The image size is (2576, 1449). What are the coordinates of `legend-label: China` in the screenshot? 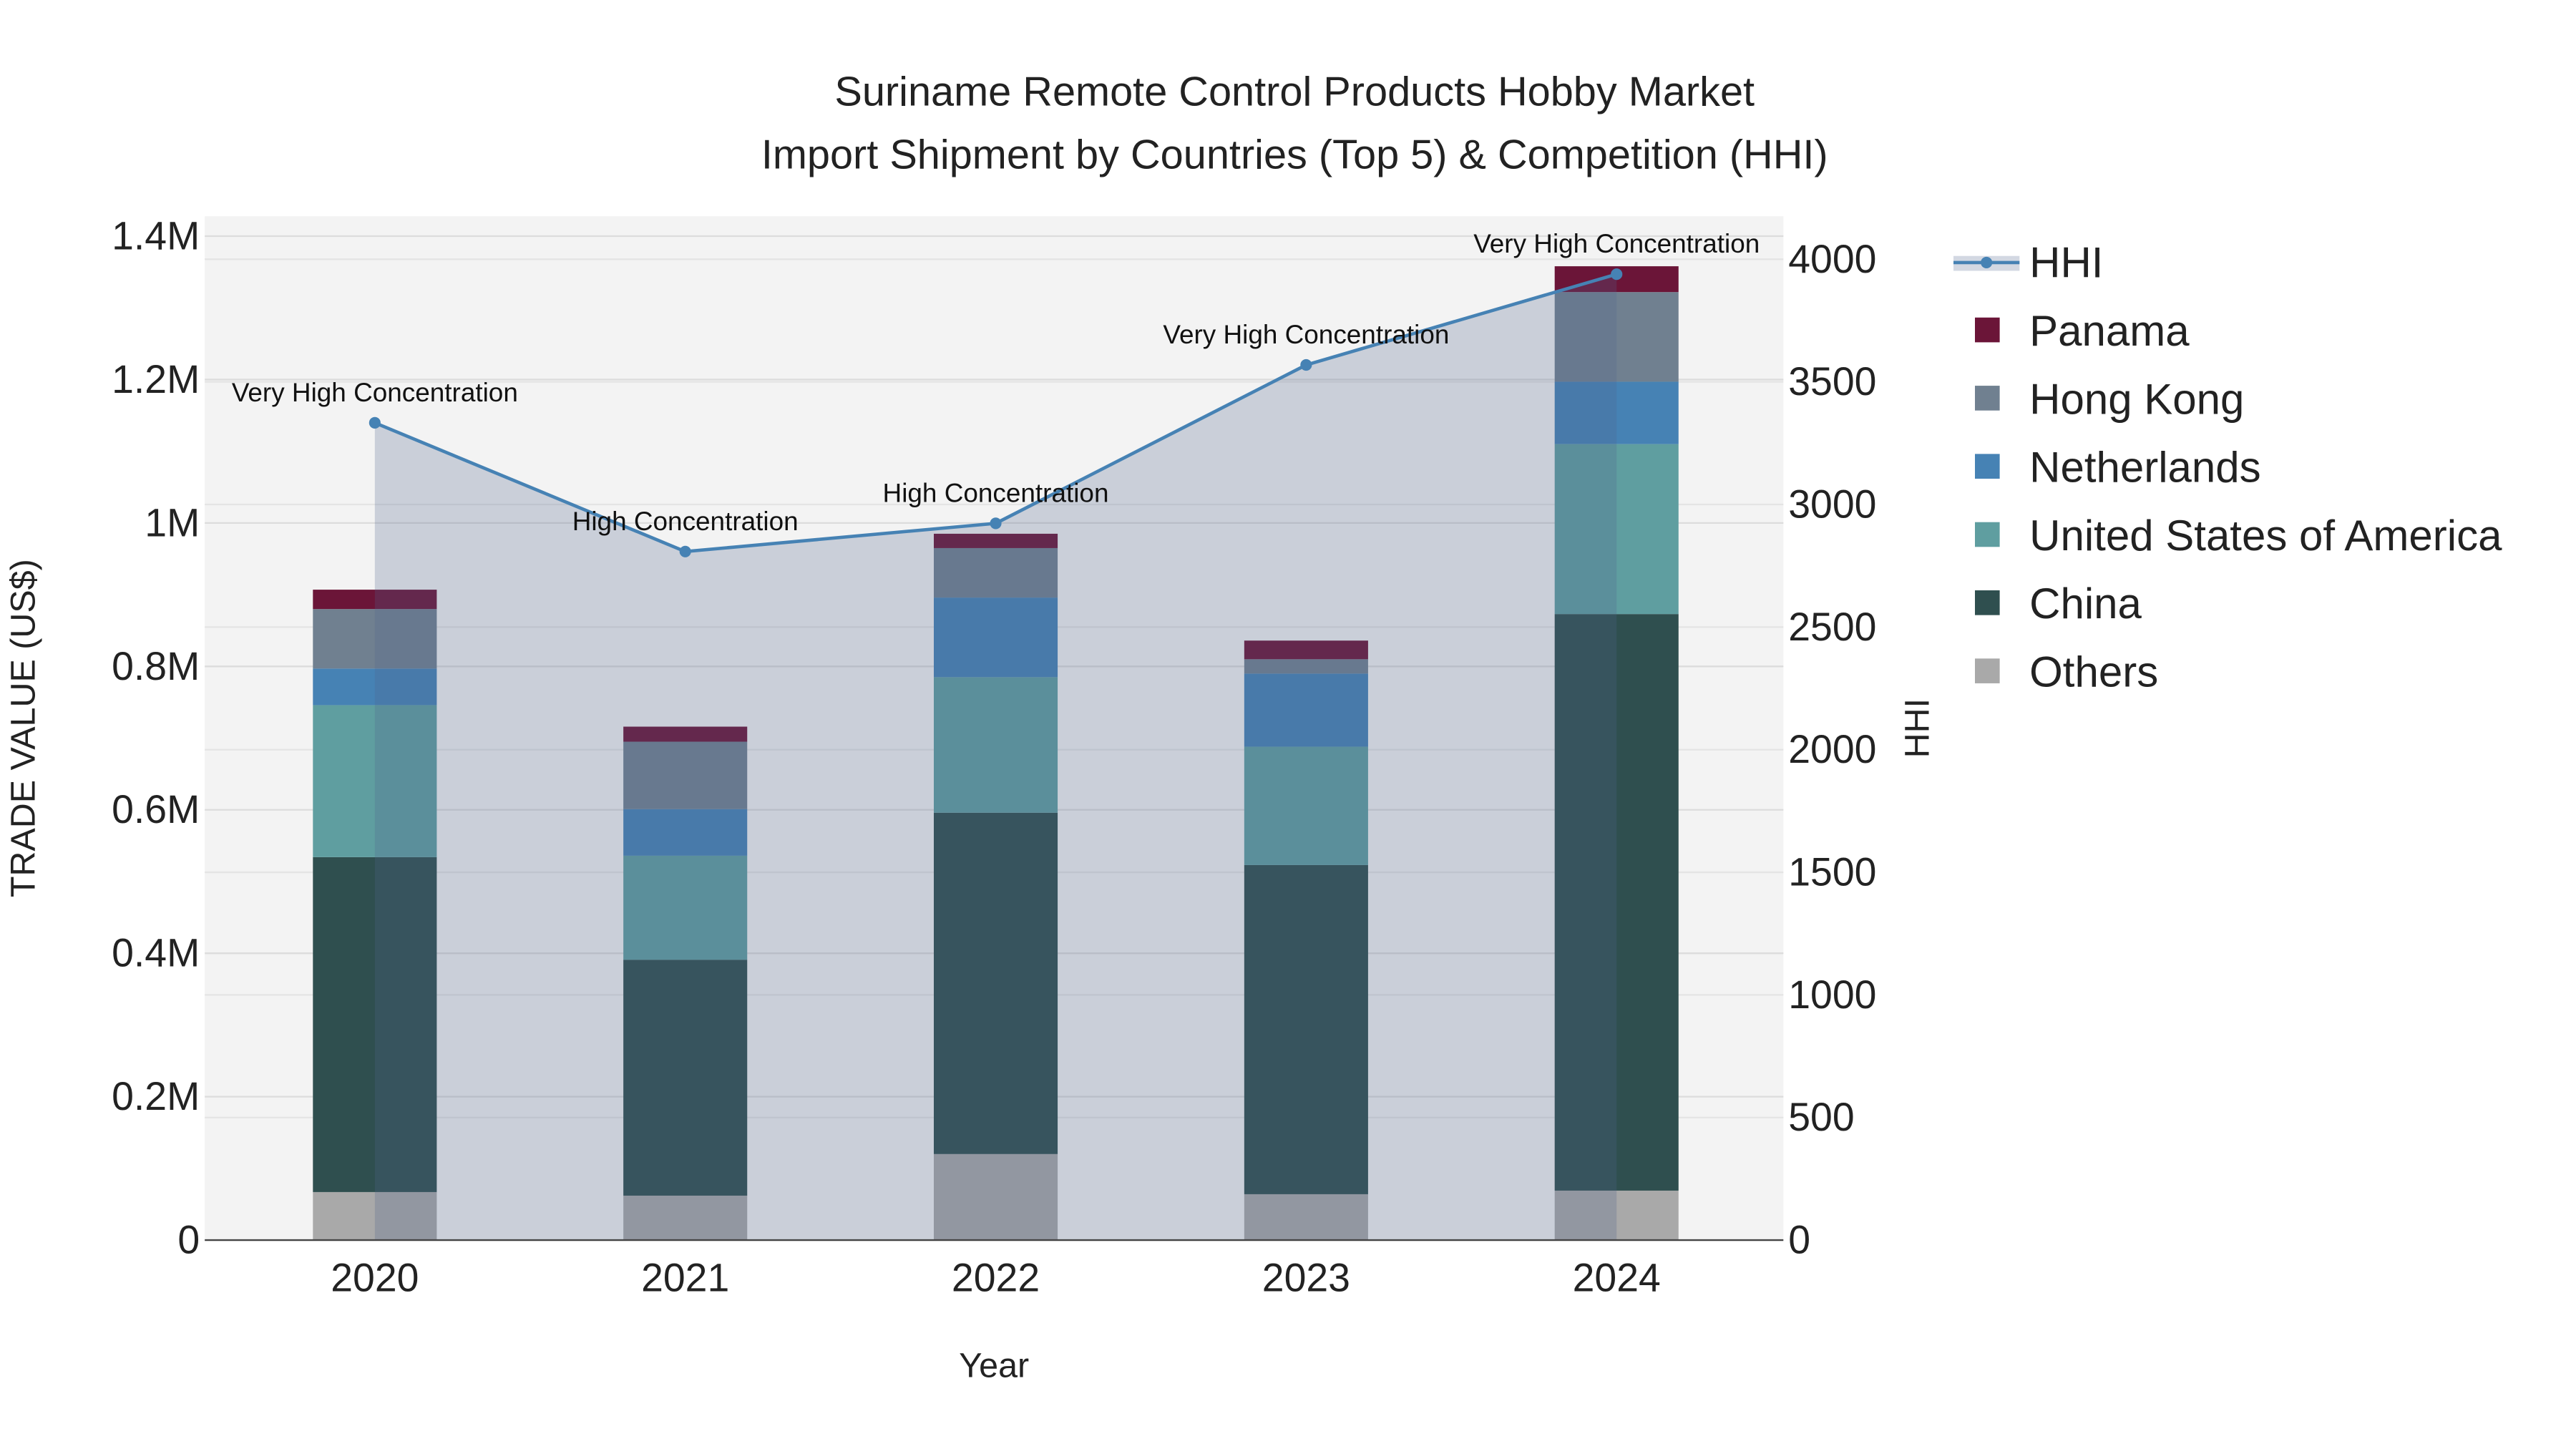 It's located at (2085, 604).